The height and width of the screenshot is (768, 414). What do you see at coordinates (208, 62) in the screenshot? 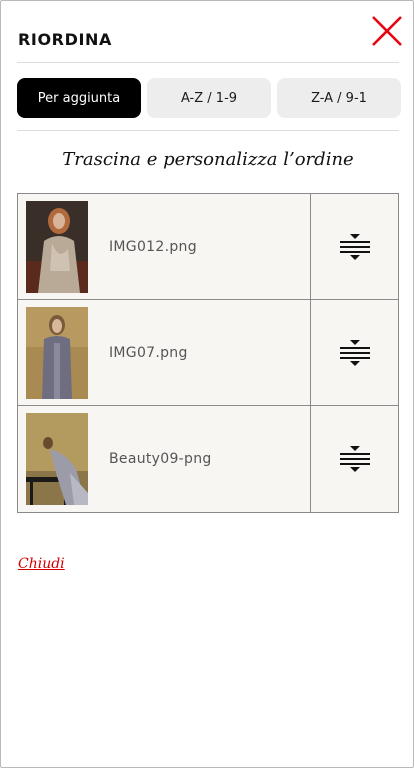
I see `header-divider` at bounding box center [208, 62].